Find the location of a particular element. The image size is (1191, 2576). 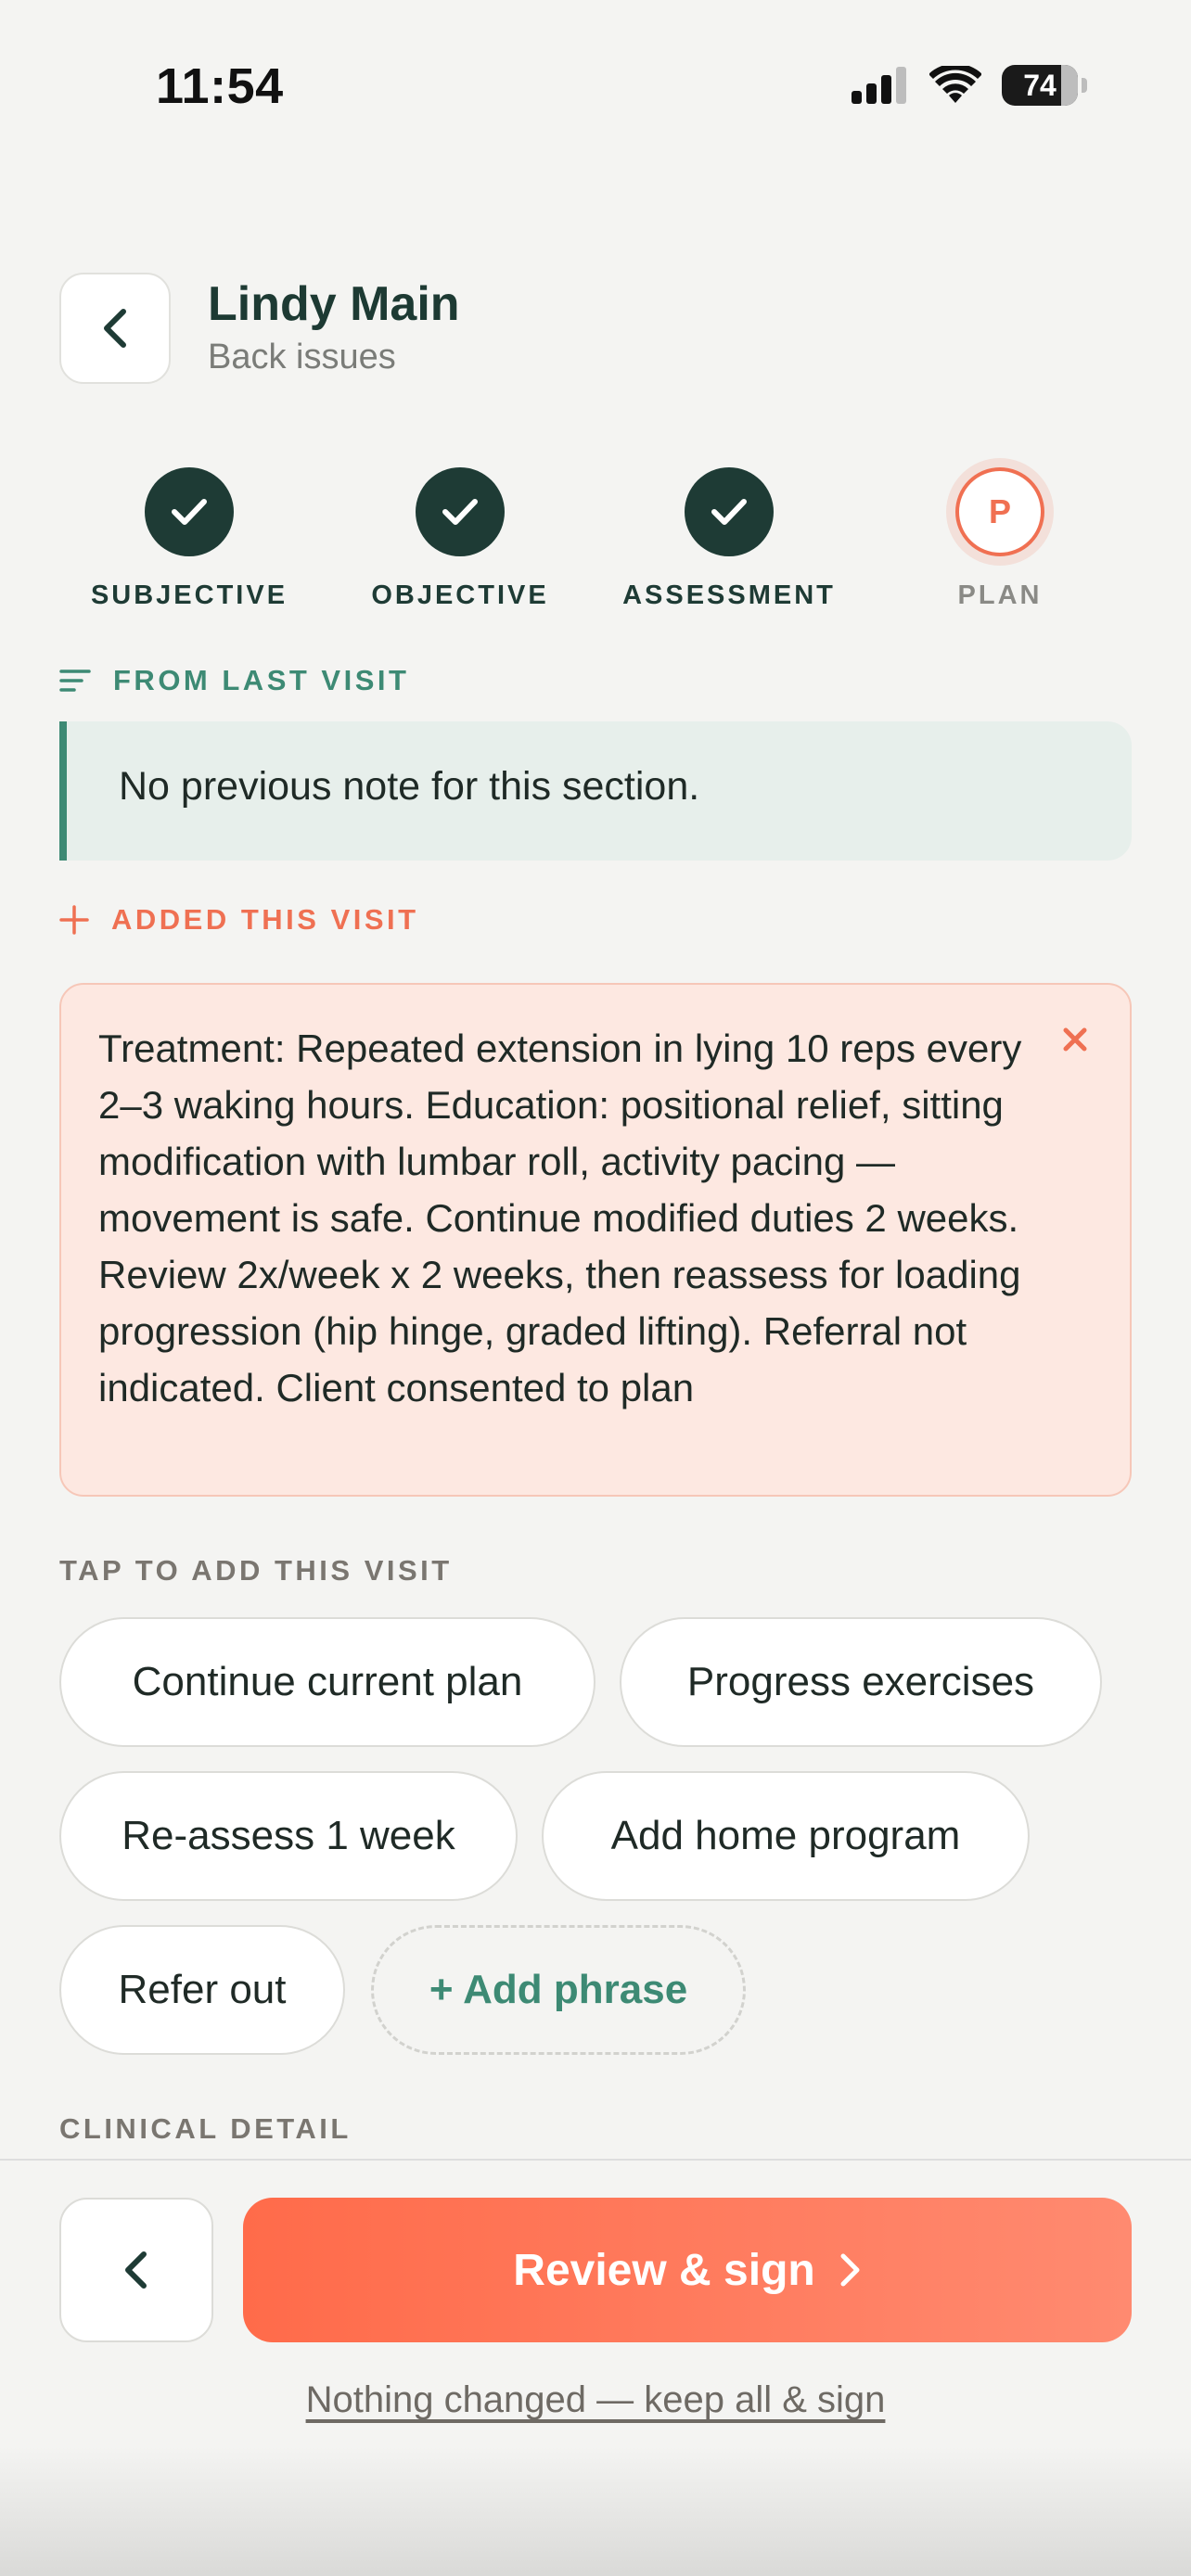

previous-note-box: No previous note for this section. is located at coordinates (595, 791).